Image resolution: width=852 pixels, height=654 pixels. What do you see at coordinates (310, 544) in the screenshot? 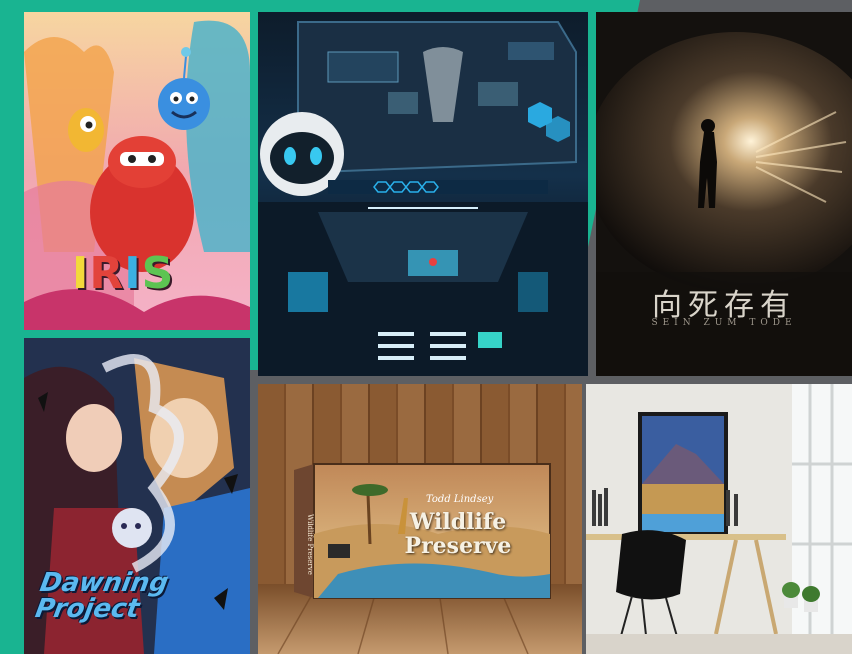
I see `wildlife-spine-text: Wildlife Preserve` at bounding box center [310, 544].